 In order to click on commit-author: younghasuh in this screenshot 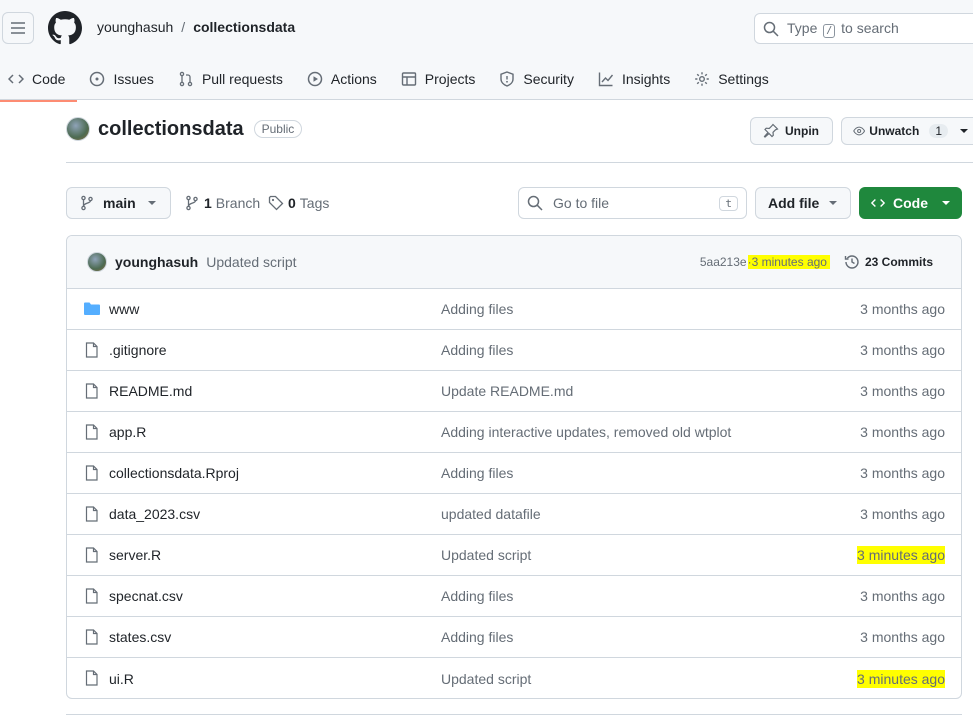, I will do `click(156, 262)`.